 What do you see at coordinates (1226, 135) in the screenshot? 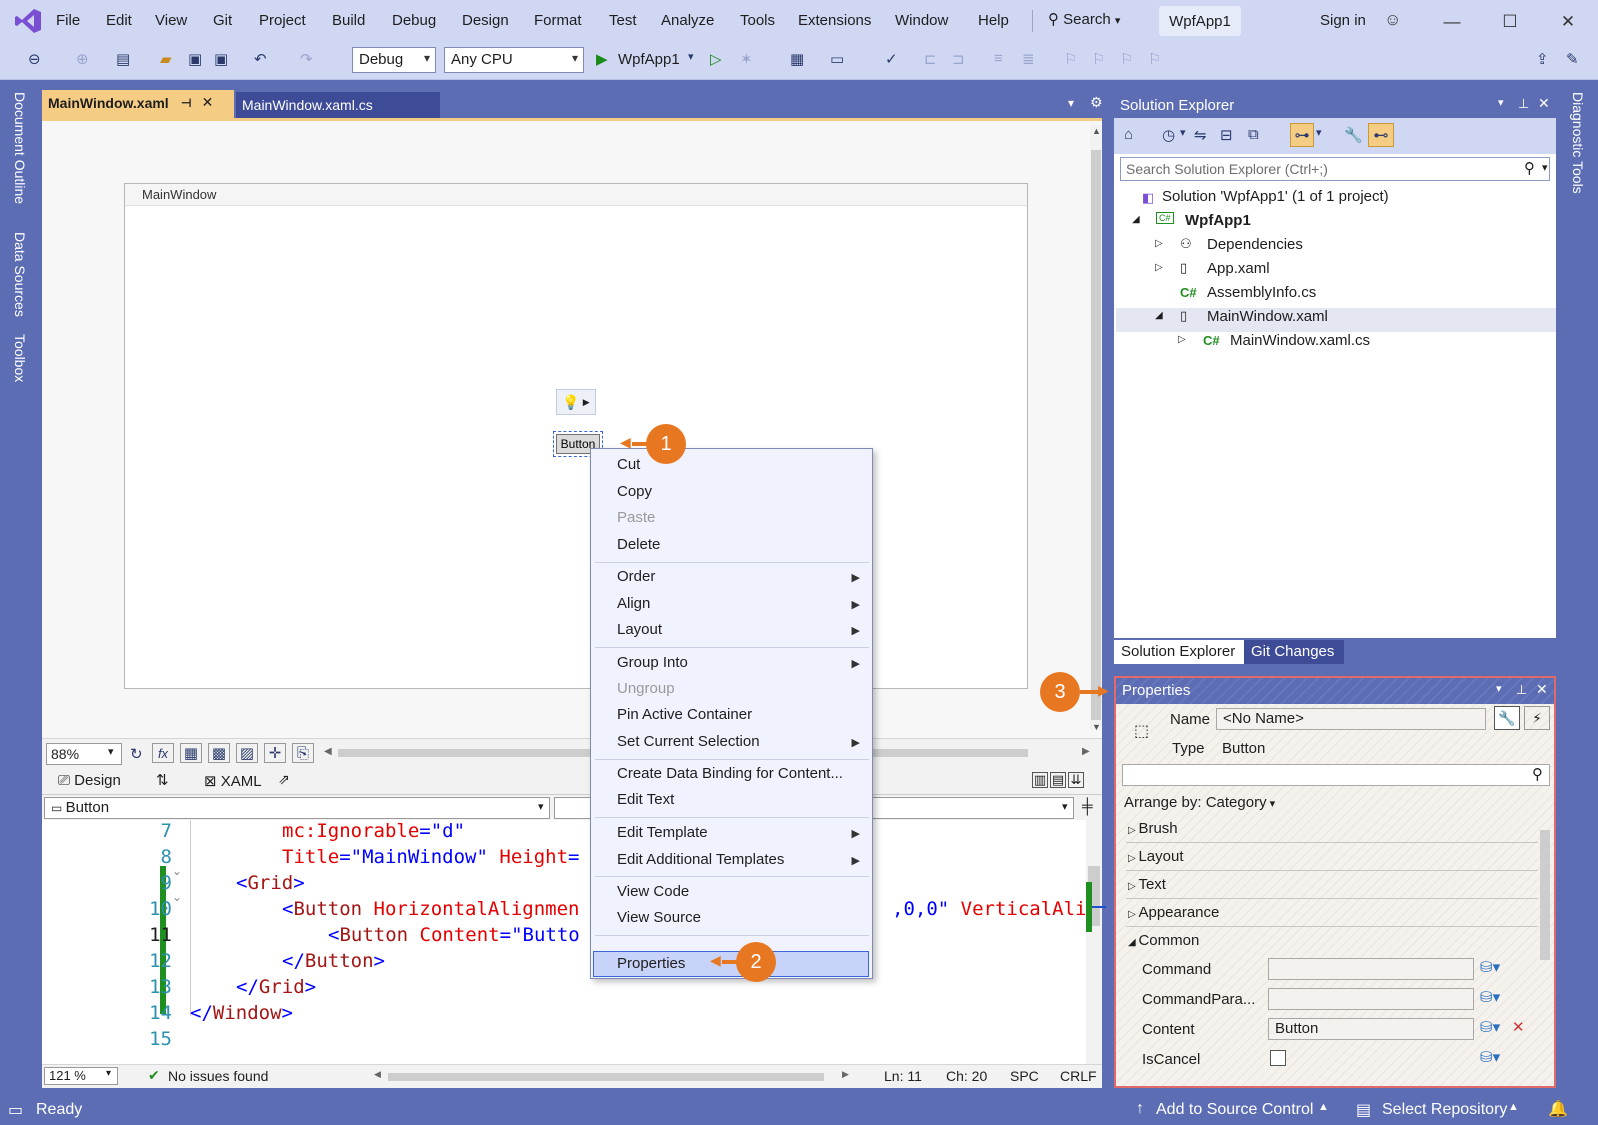
I see `collapse-all-icon: ⊟` at bounding box center [1226, 135].